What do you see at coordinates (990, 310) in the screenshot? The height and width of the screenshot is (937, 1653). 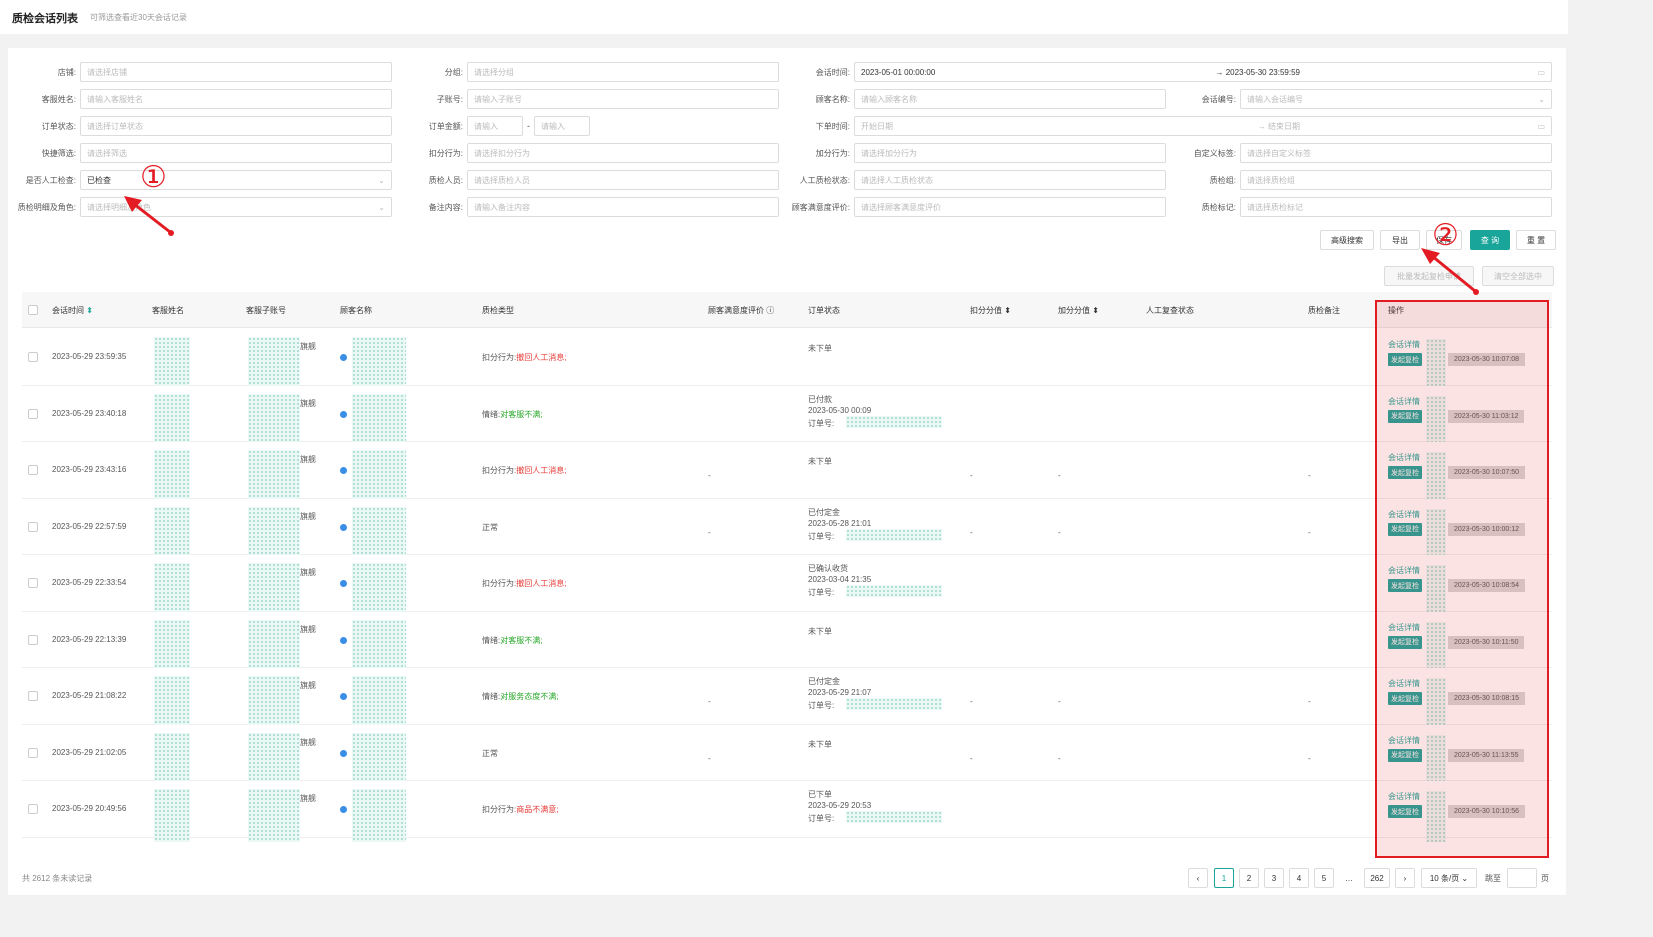 I see `col-deduct-score: 扣分分值 ⬍` at bounding box center [990, 310].